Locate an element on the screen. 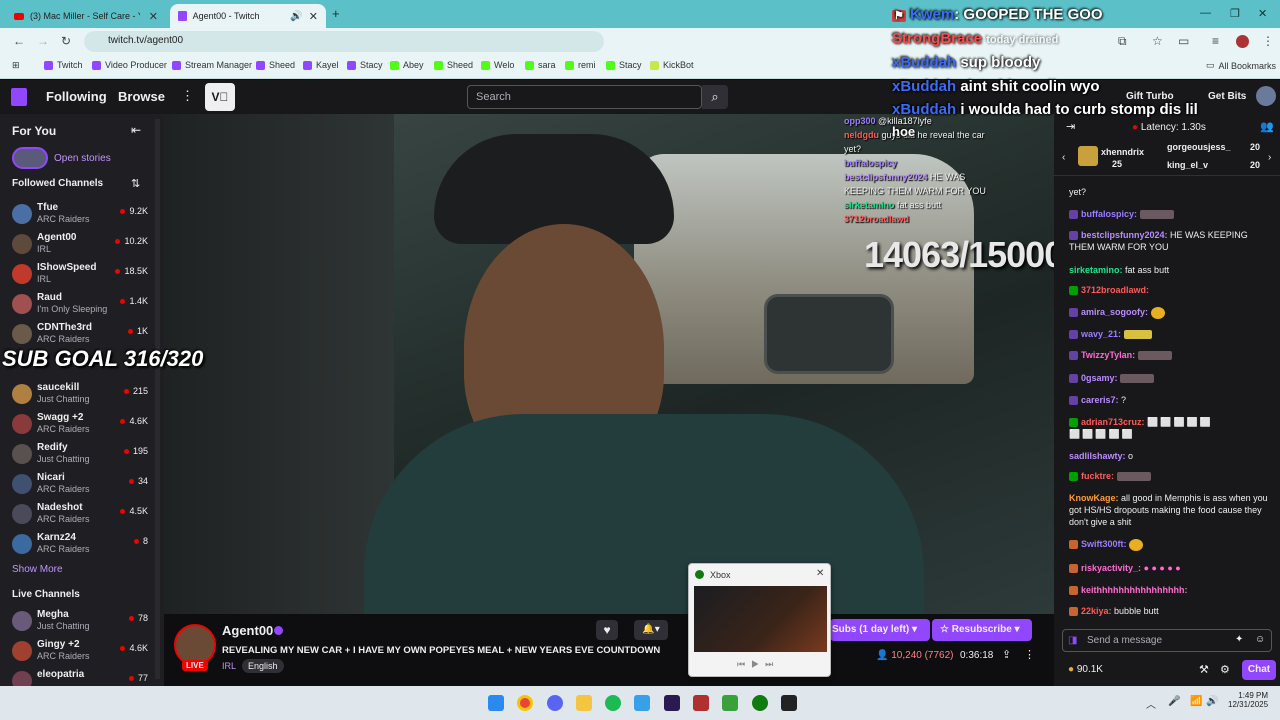 This screenshot has height=720, width=1280. streamer-name: Agent00 is located at coordinates (247, 630).